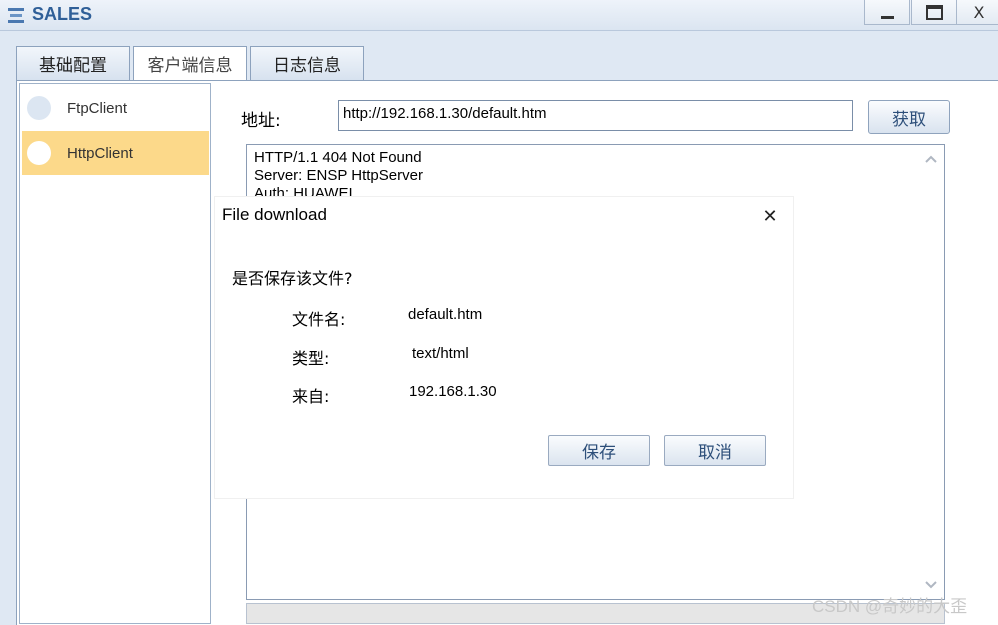  Describe the element at coordinates (599, 450) in the screenshot. I see `save-button: 保存` at that location.